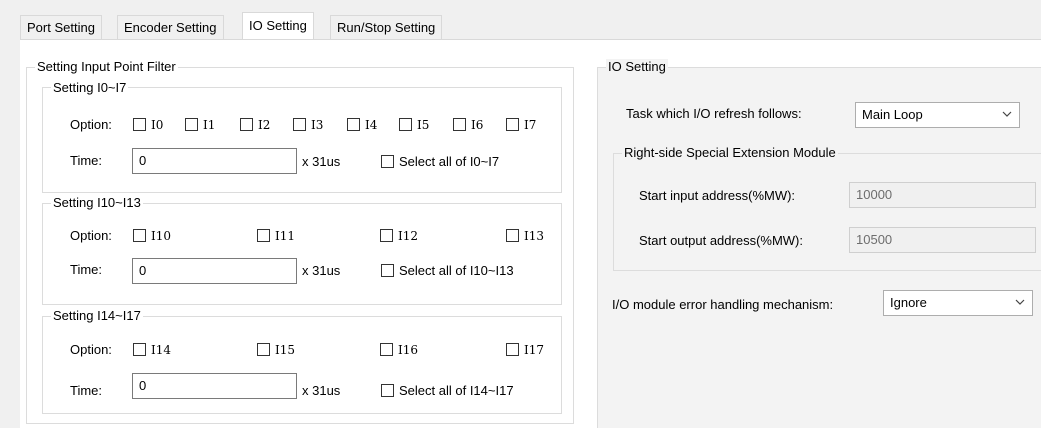 Image resolution: width=1041 pixels, height=428 pixels. What do you see at coordinates (161, 236) in the screenshot?
I see `checkbox-label-i10: I10` at bounding box center [161, 236].